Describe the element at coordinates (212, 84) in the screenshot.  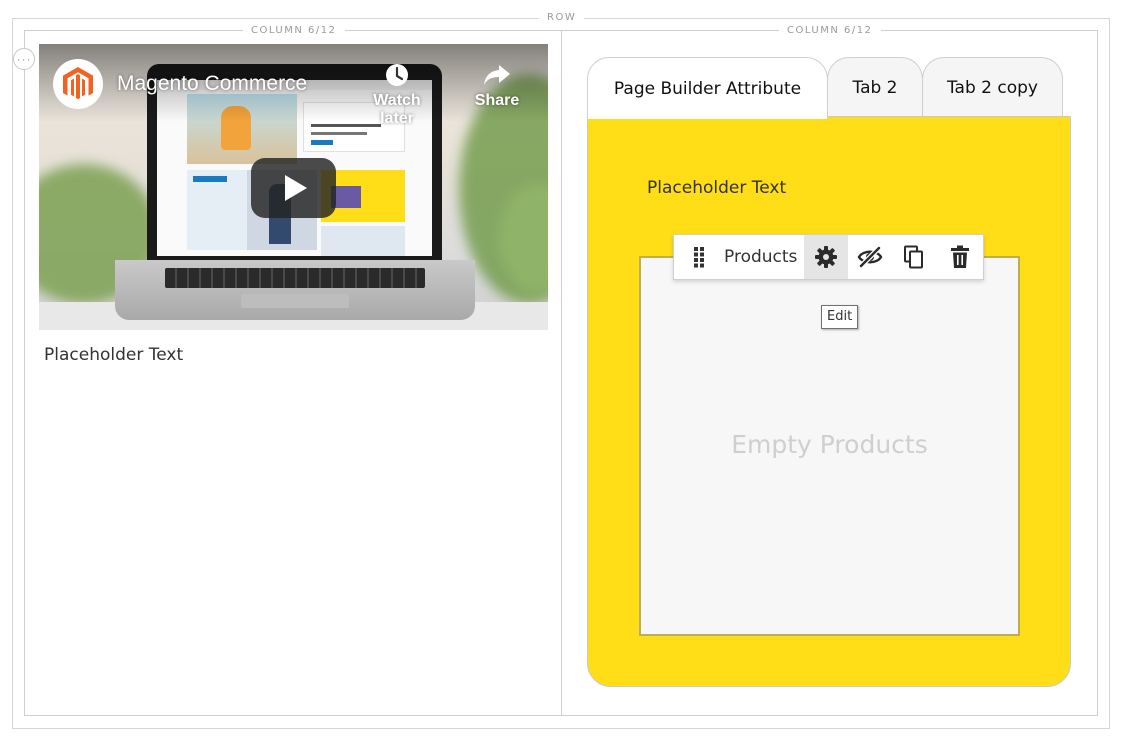
I see `video-title: Magento Commerce` at that location.